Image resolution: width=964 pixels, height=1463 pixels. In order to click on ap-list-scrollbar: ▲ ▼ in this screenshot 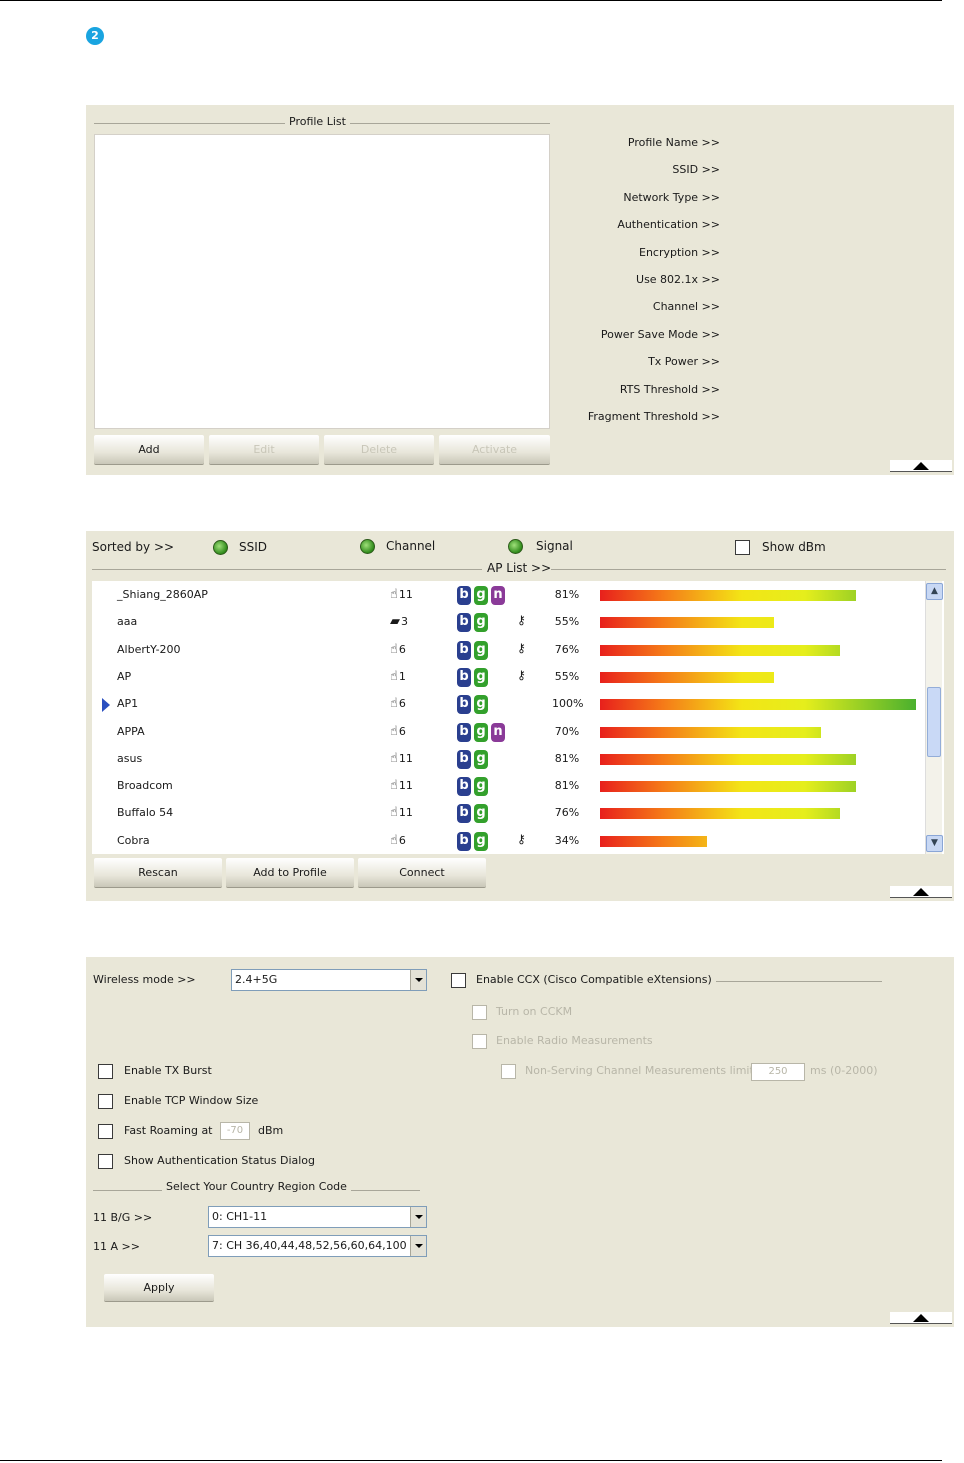, I will do `click(934, 717)`.